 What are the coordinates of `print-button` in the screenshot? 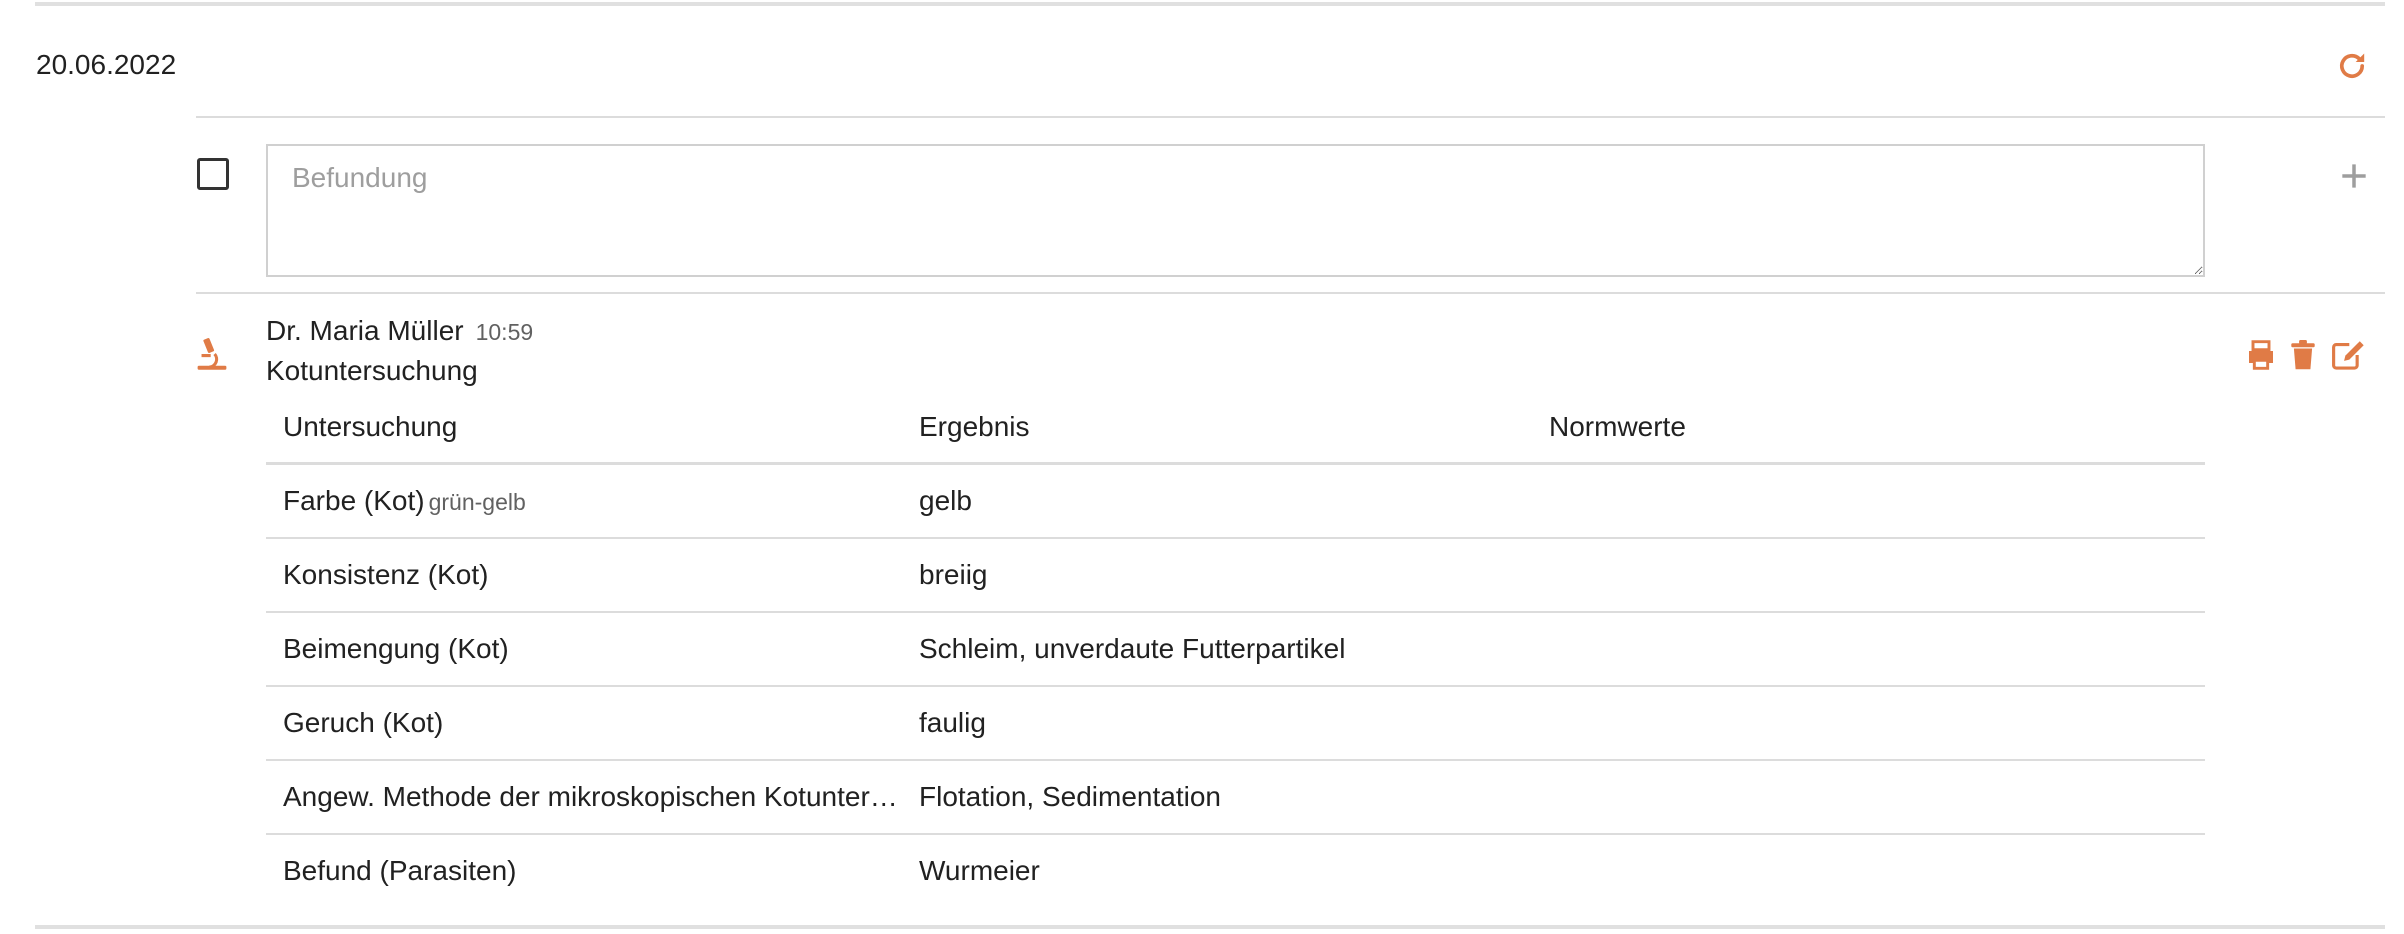 It's located at (2261, 355).